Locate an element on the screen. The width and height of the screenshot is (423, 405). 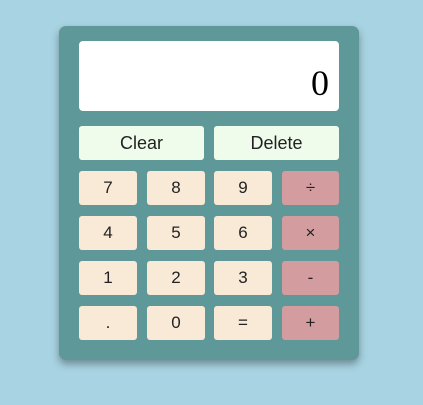
key-0: 0 is located at coordinates (176, 323).